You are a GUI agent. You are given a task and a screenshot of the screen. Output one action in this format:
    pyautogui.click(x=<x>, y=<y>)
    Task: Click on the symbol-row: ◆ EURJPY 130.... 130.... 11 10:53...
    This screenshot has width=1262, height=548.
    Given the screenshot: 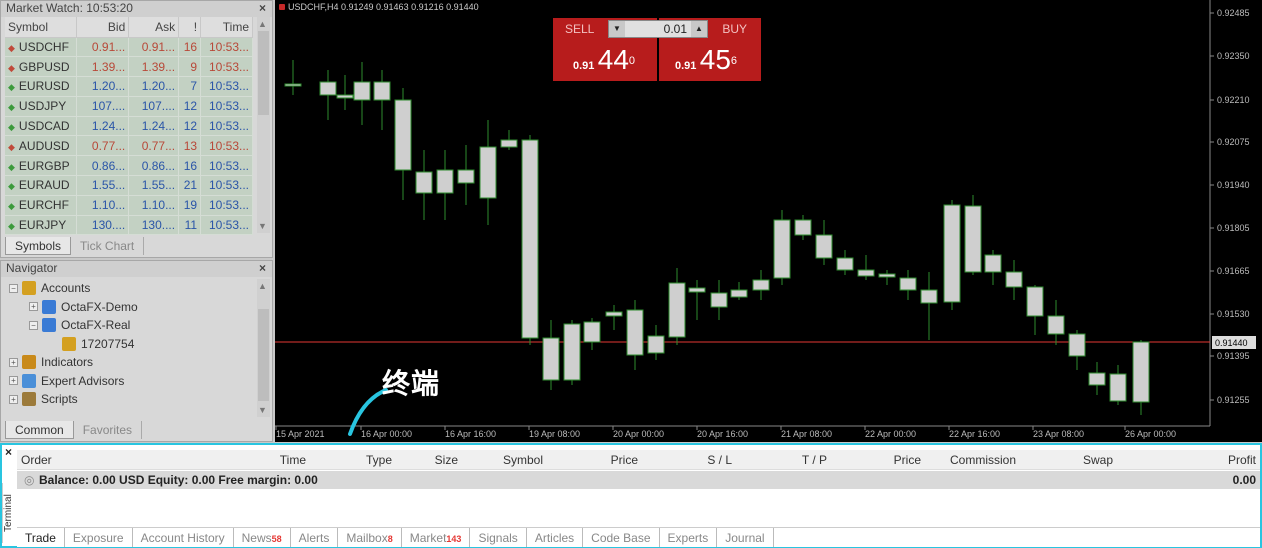 What is the action you would take?
    pyautogui.click(x=129, y=225)
    